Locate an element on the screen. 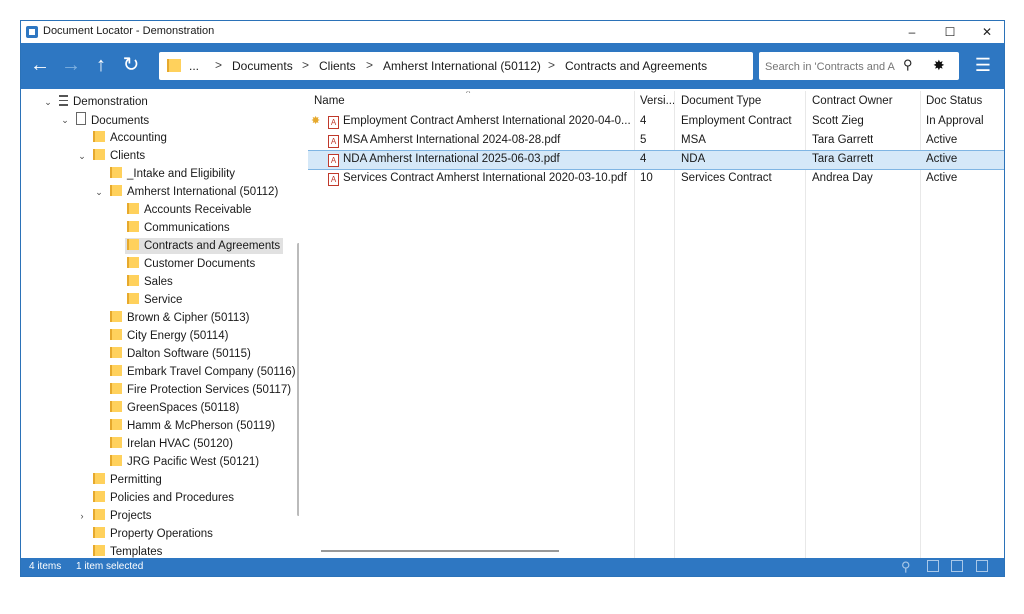 The height and width of the screenshot is (614, 1024). properties-pane-icon is located at coordinates (982, 566).